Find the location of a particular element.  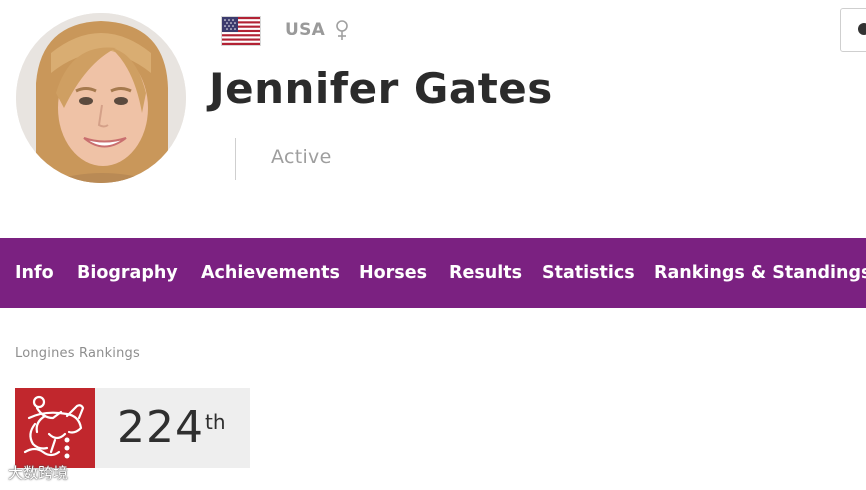

status-divider is located at coordinates (235, 159).